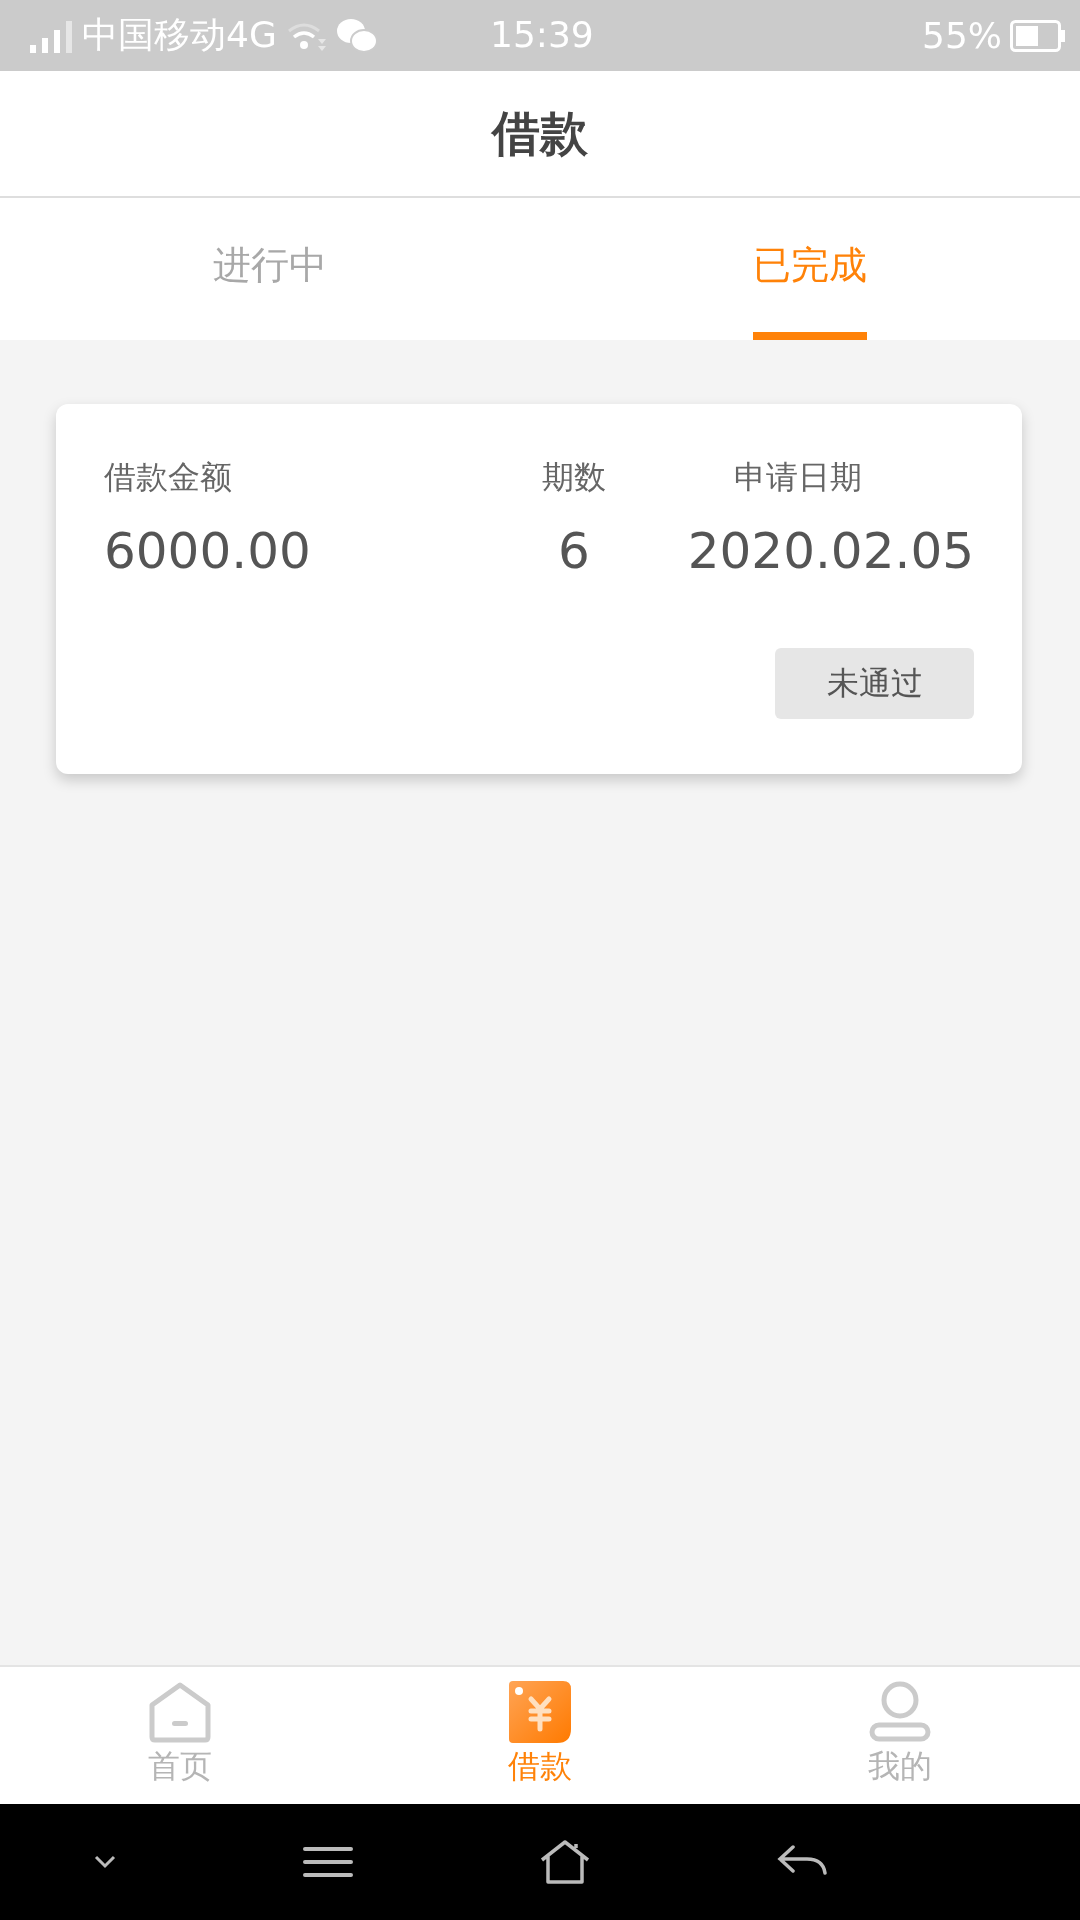 This screenshot has height=1920, width=1080. I want to click on nav-tab: 我的, so click(900, 1735).